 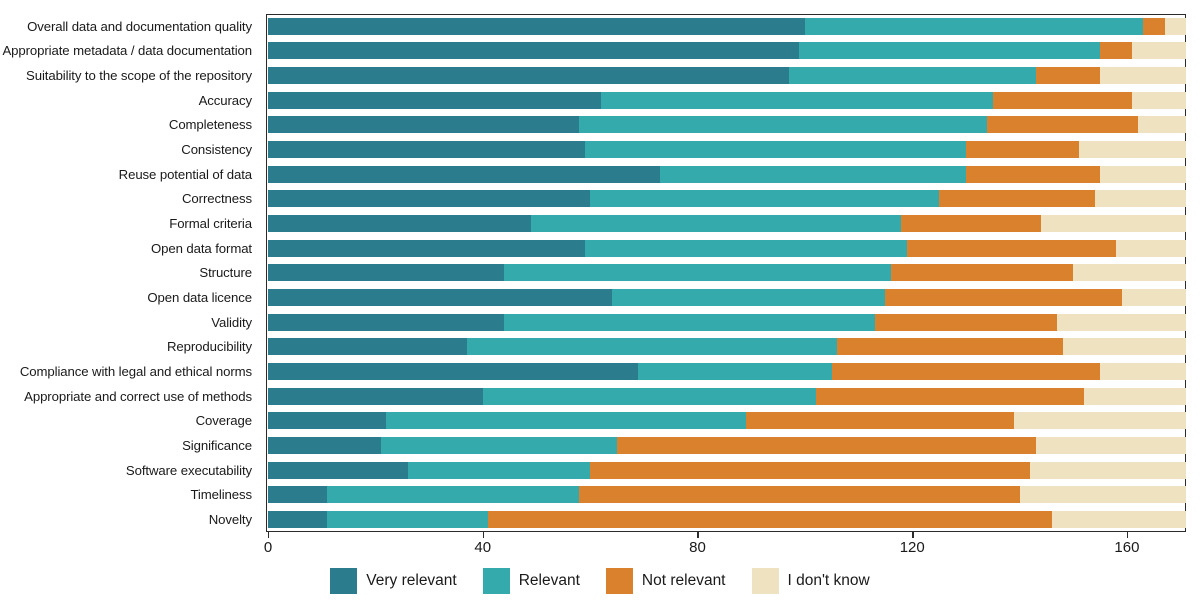 What do you see at coordinates (210, 125) in the screenshot?
I see `y-axis-tick-label: Completeness` at bounding box center [210, 125].